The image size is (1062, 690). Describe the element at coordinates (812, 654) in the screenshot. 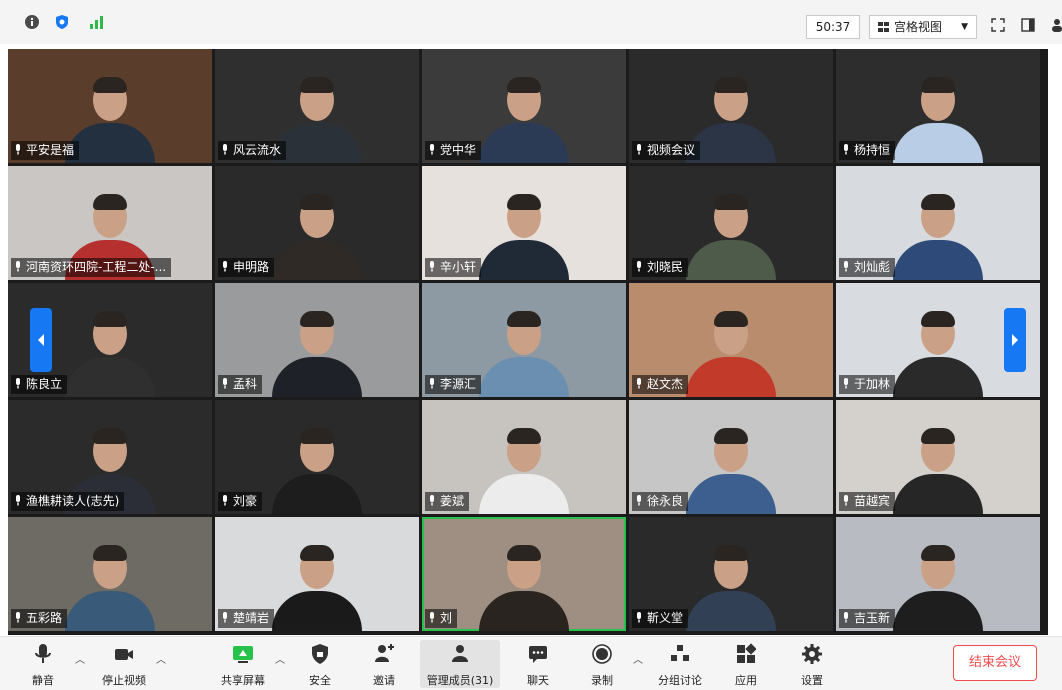

I see `gear-icon` at that location.